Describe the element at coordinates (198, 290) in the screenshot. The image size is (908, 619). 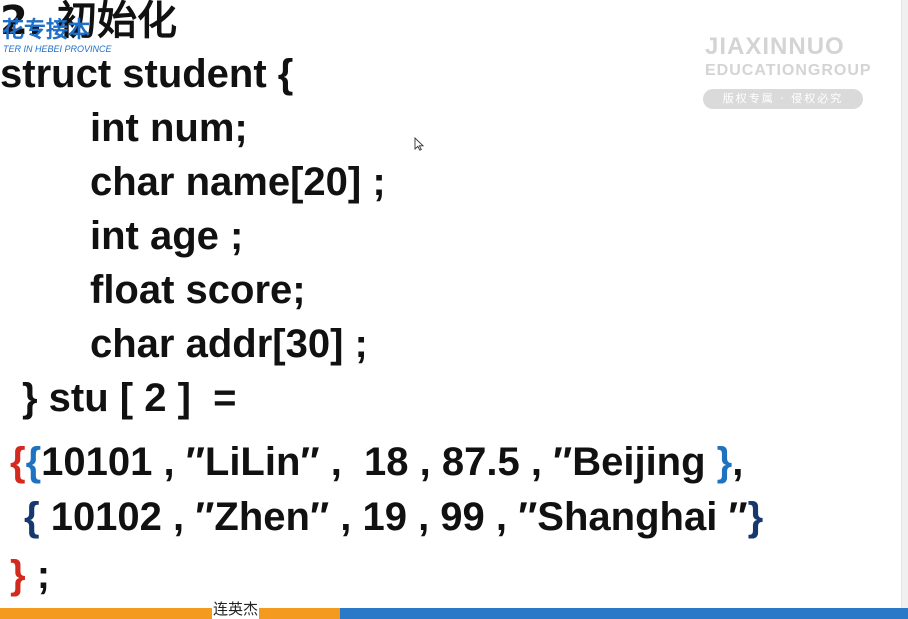
I see `code-line-score: float score;` at that location.